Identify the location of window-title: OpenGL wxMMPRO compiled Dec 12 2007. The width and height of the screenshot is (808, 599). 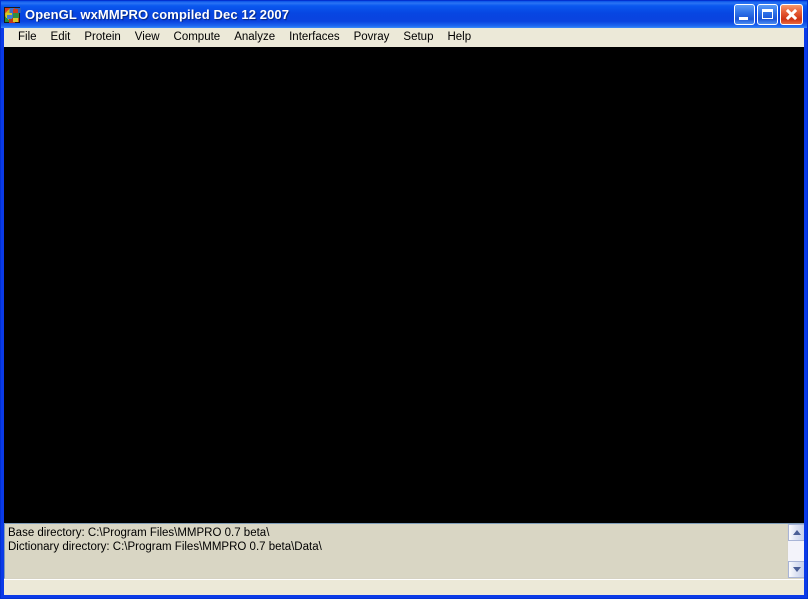
(157, 14).